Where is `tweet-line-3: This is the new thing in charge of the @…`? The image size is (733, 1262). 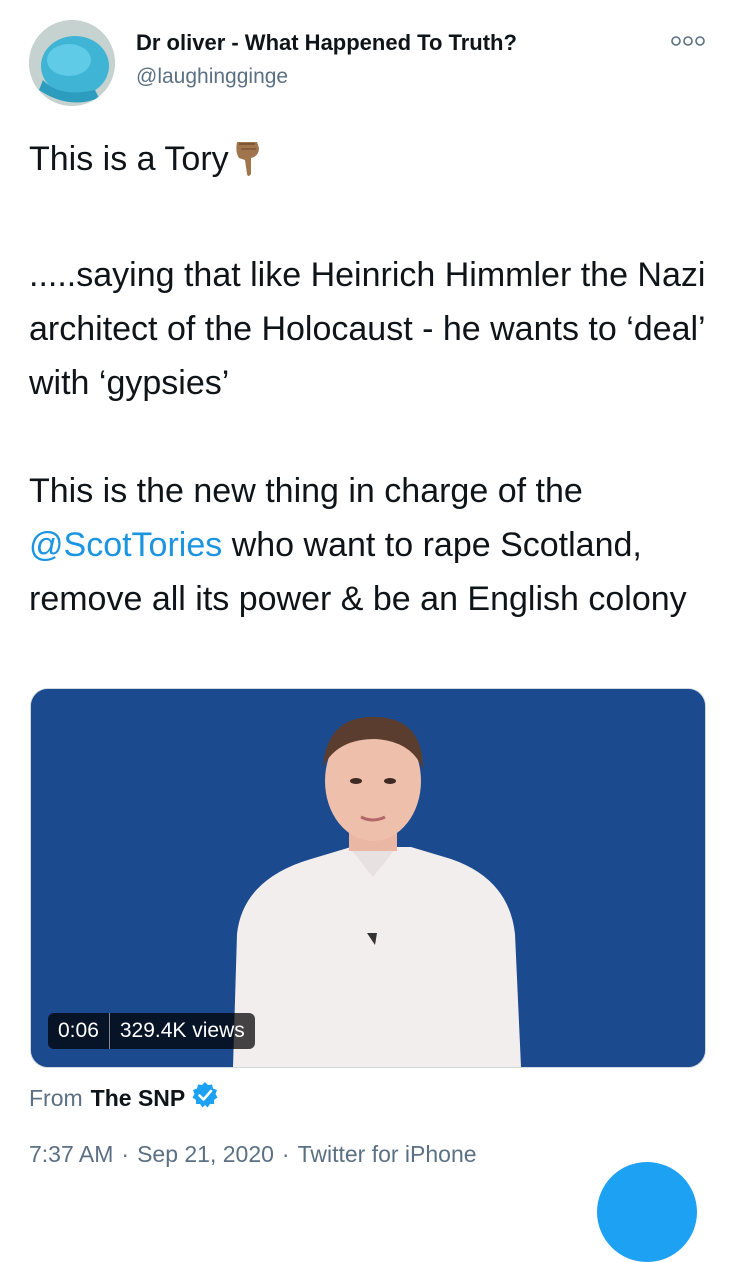
tweet-line-3: This is the new thing in charge of the @… is located at coordinates (369, 545).